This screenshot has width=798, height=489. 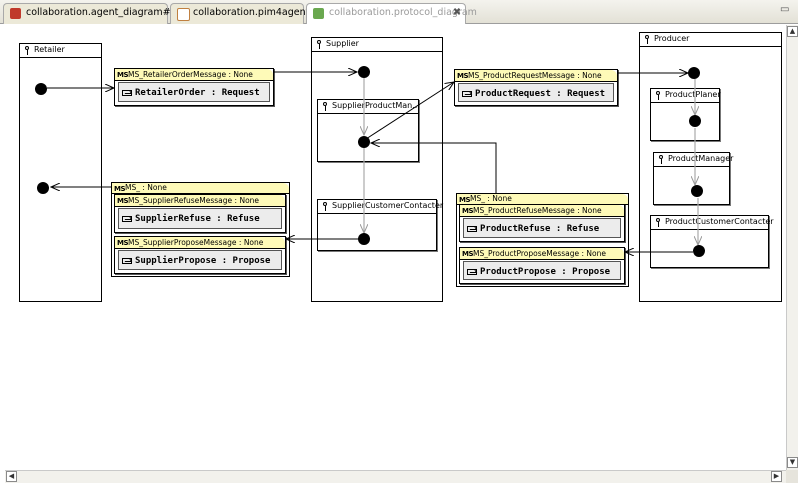 What do you see at coordinates (364, 239) in the screenshot?
I see `node-supplier-customer-contacter` at bounding box center [364, 239].